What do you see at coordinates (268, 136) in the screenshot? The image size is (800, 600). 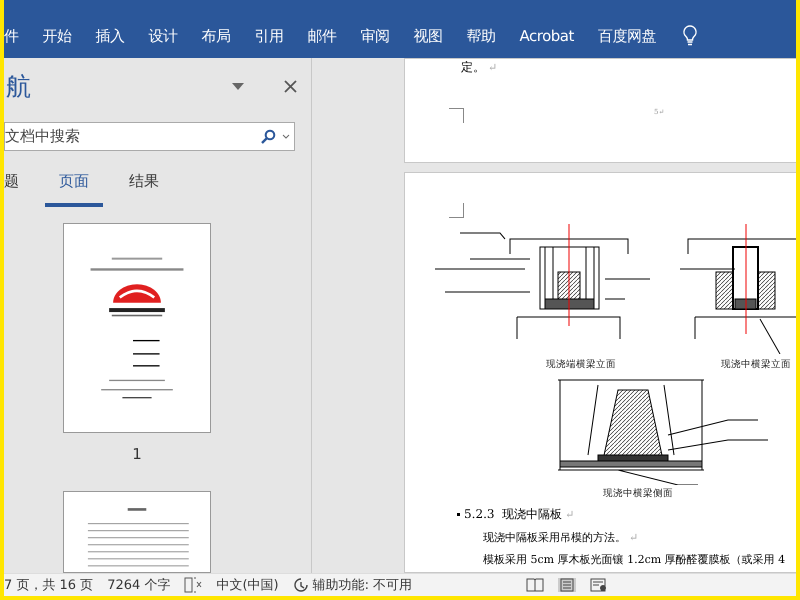 I see `search-icon` at bounding box center [268, 136].